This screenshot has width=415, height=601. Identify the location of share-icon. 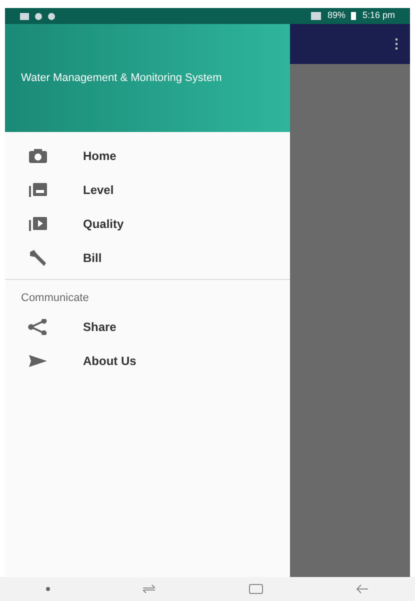
(38, 326).